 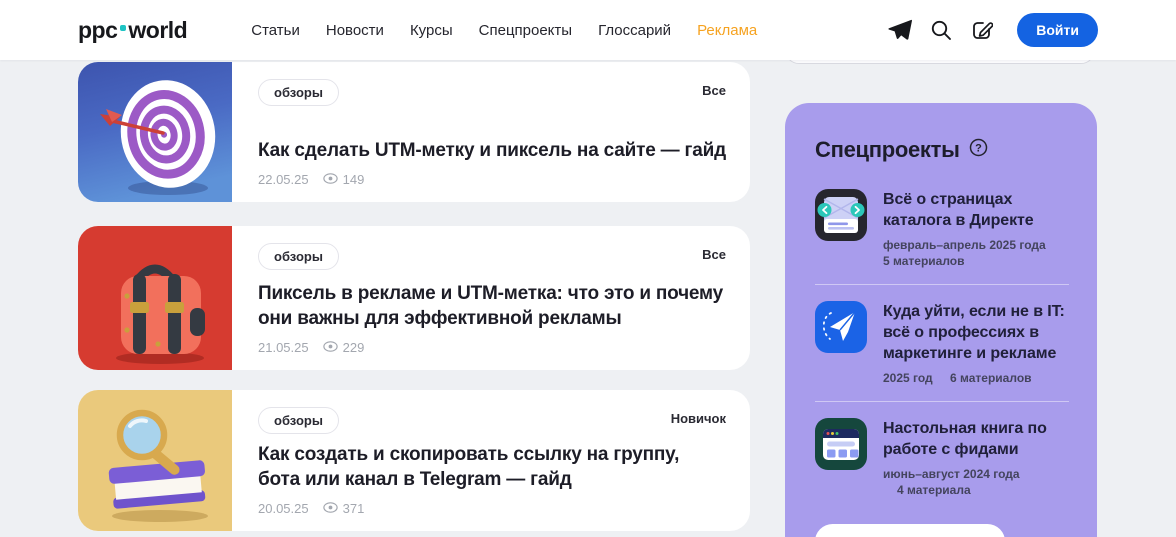 What do you see at coordinates (964, 245) in the screenshot?
I see `project-period: февраль–апрель 2025 года` at bounding box center [964, 245].